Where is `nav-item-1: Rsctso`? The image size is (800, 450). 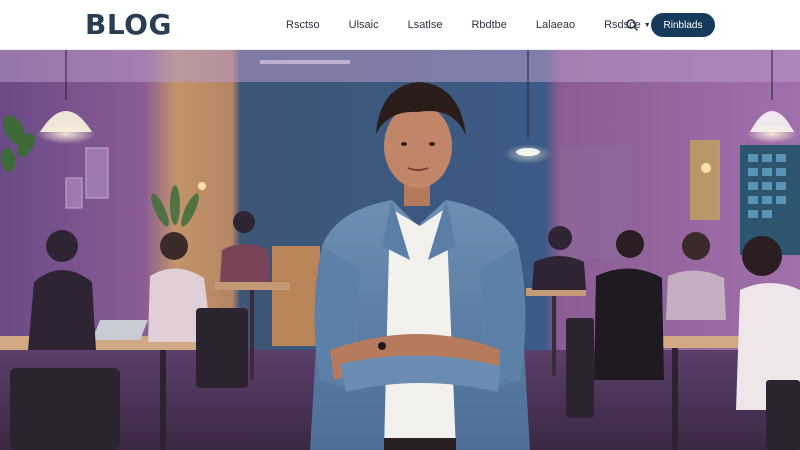
nav-item-1: Rsctso is located at coordinates (303, 25).